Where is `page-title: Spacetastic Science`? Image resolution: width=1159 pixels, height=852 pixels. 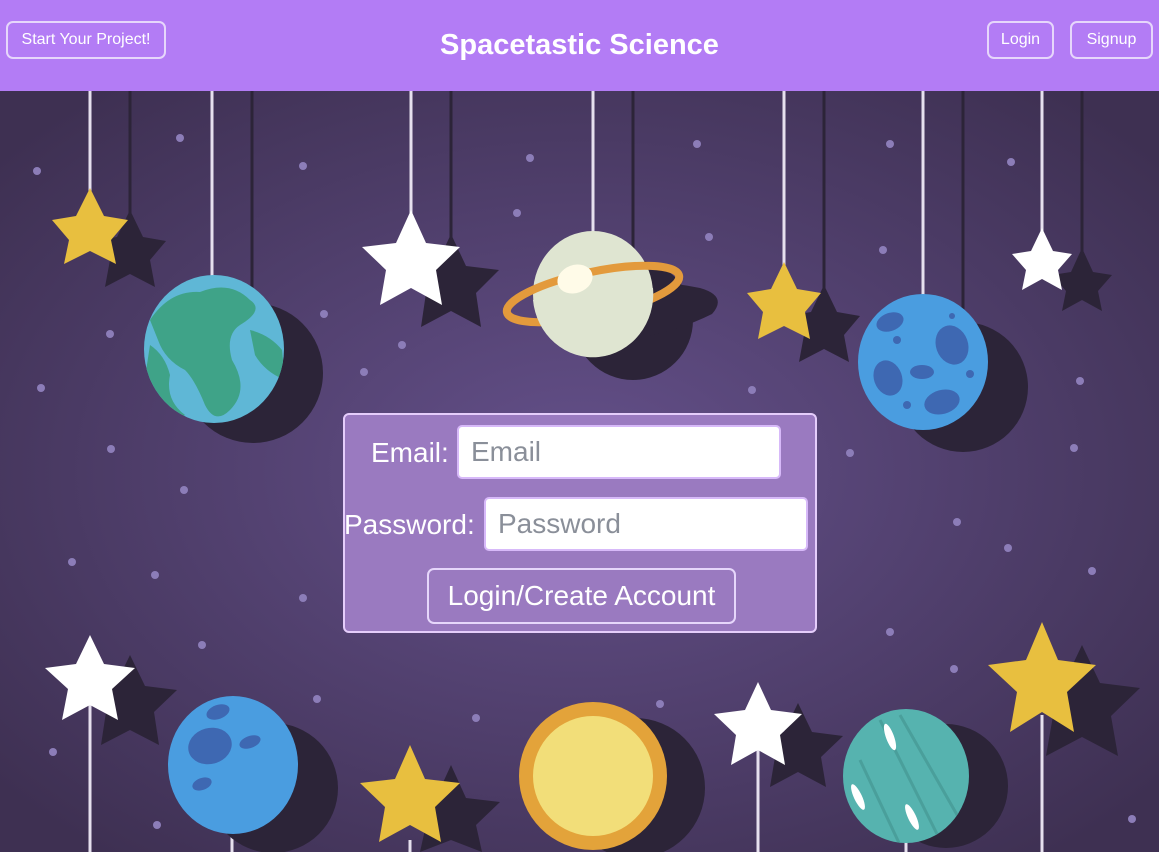
page-title: Spacetastic Science is located at coordinates (579, 45).